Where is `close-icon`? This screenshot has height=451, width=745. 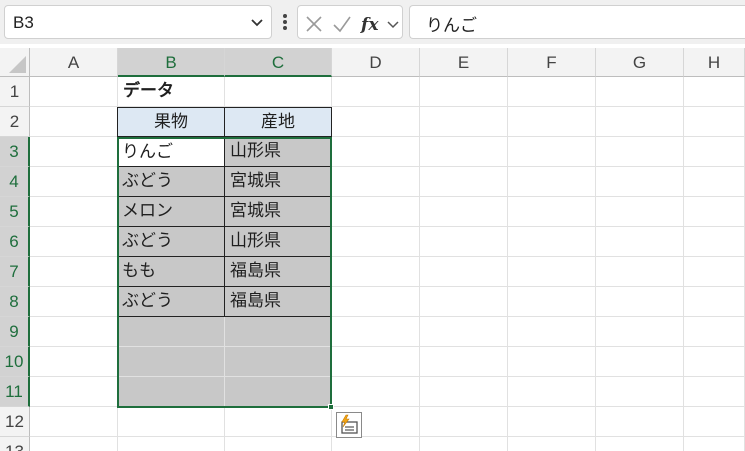
close-icon is located at coordinates (314, 24).